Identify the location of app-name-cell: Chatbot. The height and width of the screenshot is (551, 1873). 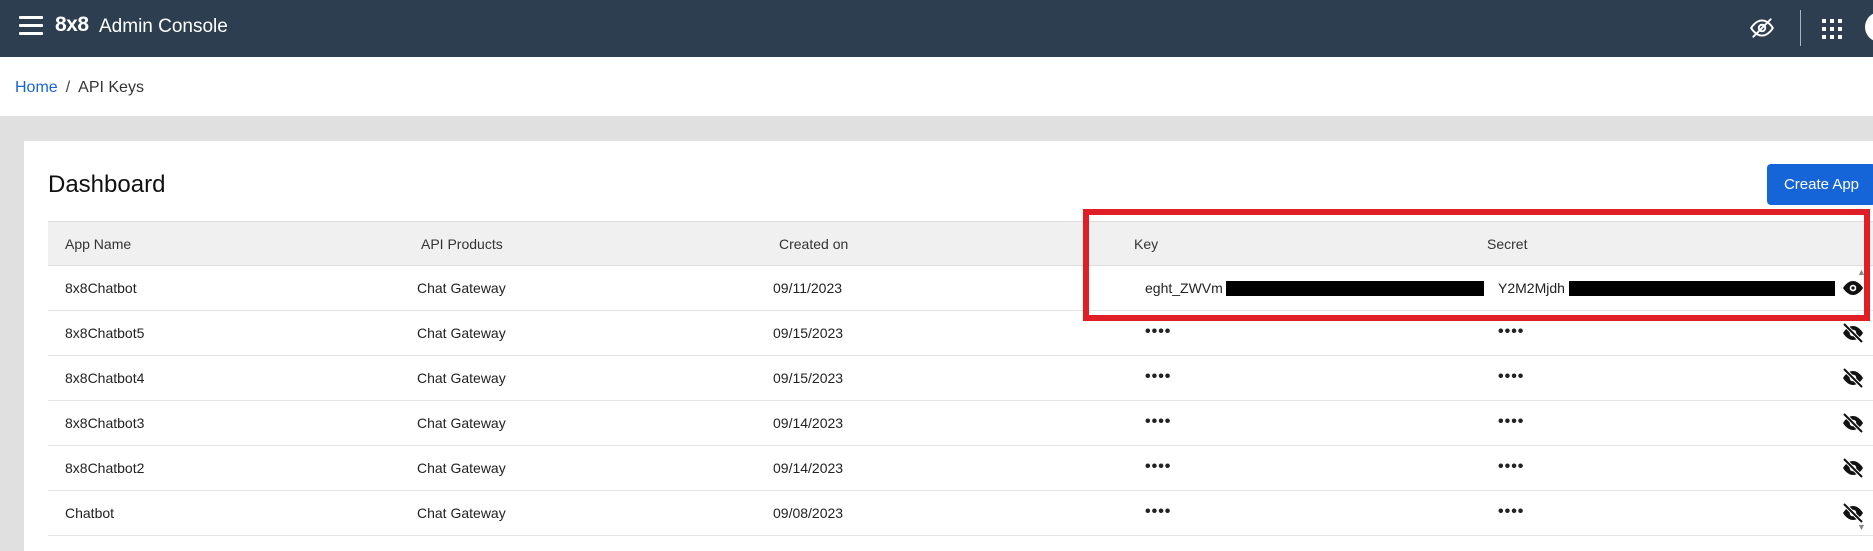
(89, 513).